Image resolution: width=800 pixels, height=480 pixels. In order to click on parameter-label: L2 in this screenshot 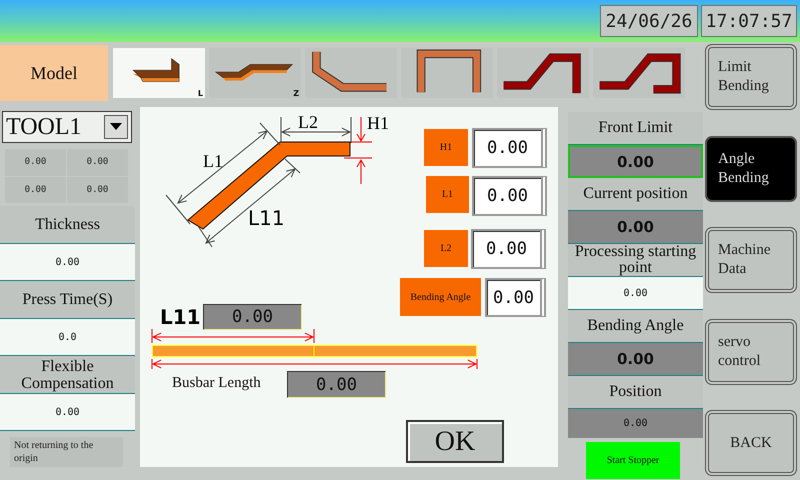, I will do `click(446, 248)`.